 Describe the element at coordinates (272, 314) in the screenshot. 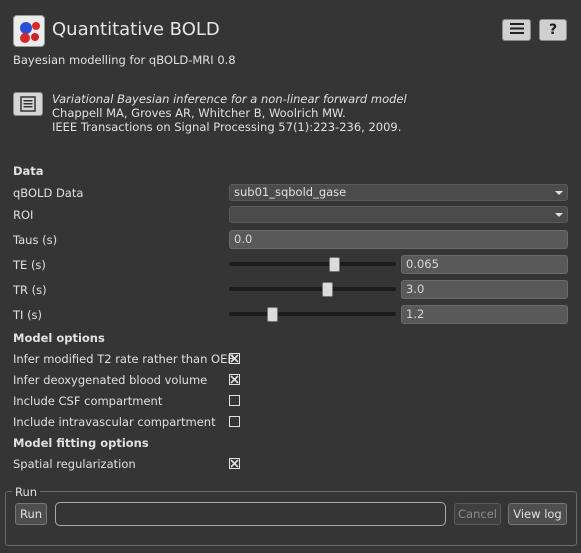

I see `ti-slider-handle` at that location.